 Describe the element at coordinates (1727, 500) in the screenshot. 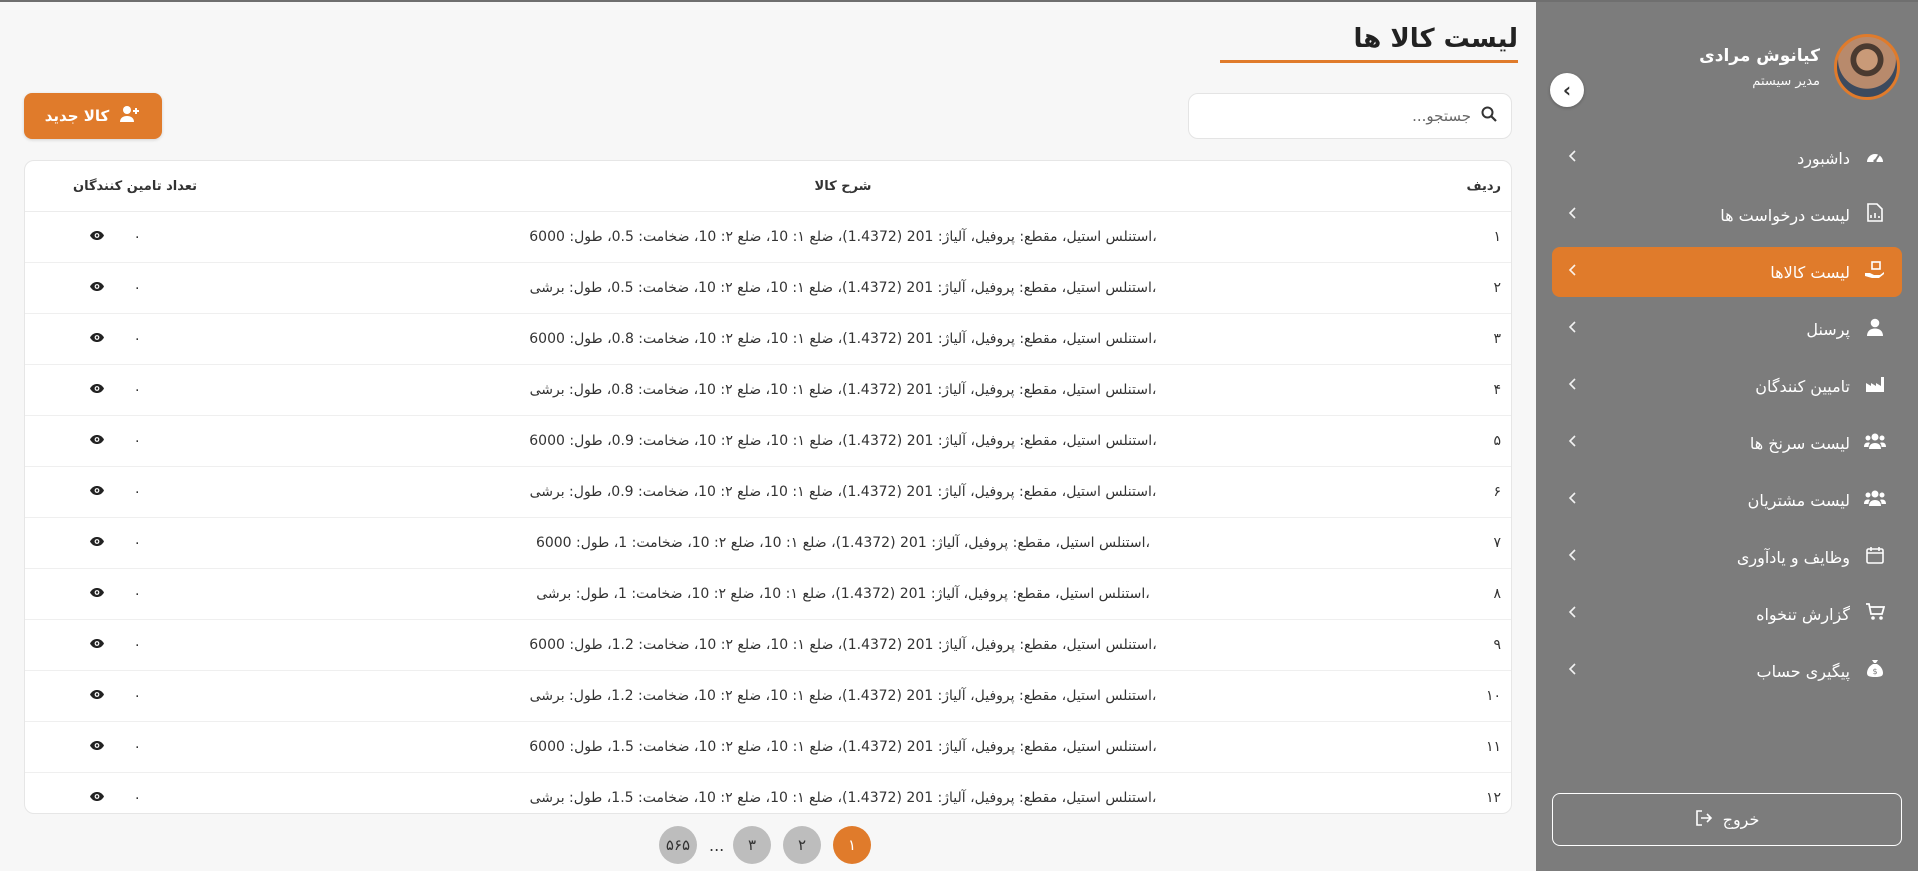

I see `sidebar-item: لیست مشتریان` at that location.